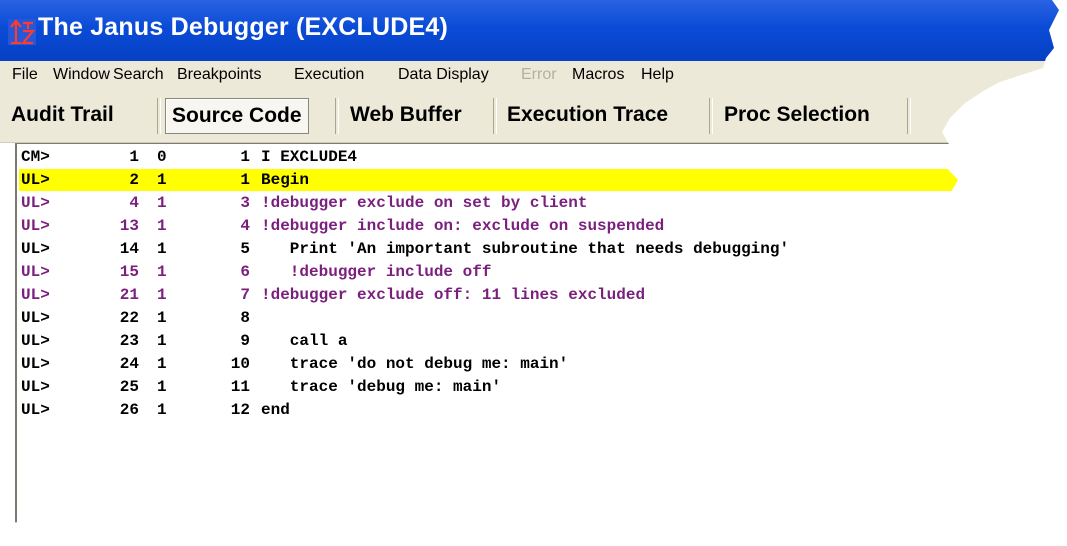  What do you see at coordinates (245, 295) in the screenshot?
I see `line-field-c3: 7` at bounding box center [245, 295].